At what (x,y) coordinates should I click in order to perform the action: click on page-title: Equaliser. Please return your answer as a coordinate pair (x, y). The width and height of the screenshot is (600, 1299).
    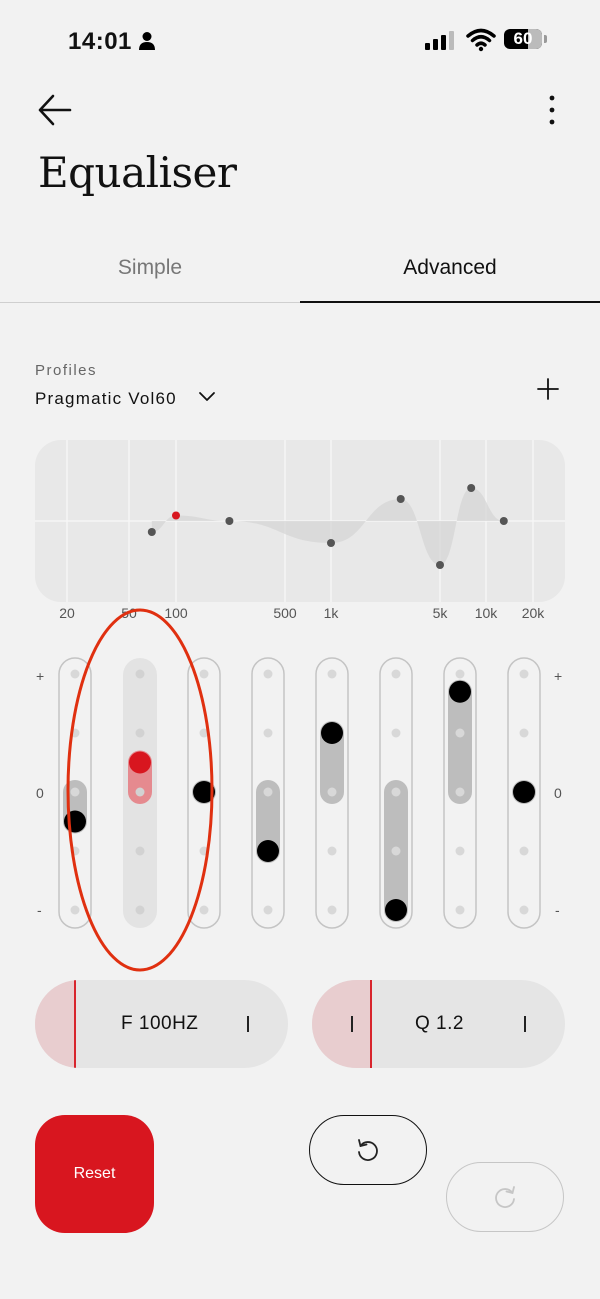
    Looking at the image, I should click on (137, 172).